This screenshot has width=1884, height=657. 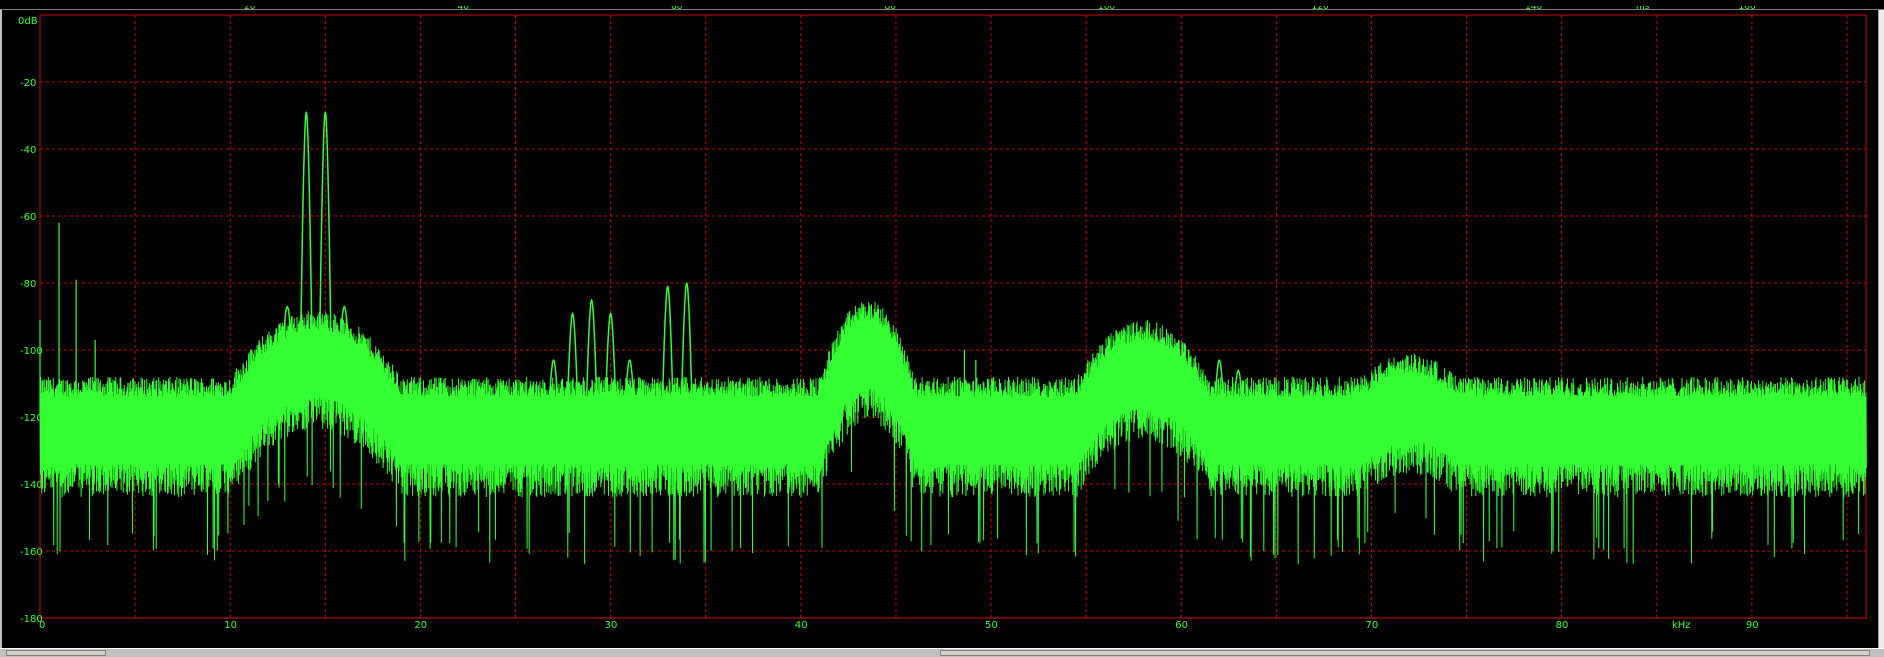 What do you see at coordinates (1181, 625) in the screenshot?
I see `x-tick-label: 60` at bounding box center [1181, 625].